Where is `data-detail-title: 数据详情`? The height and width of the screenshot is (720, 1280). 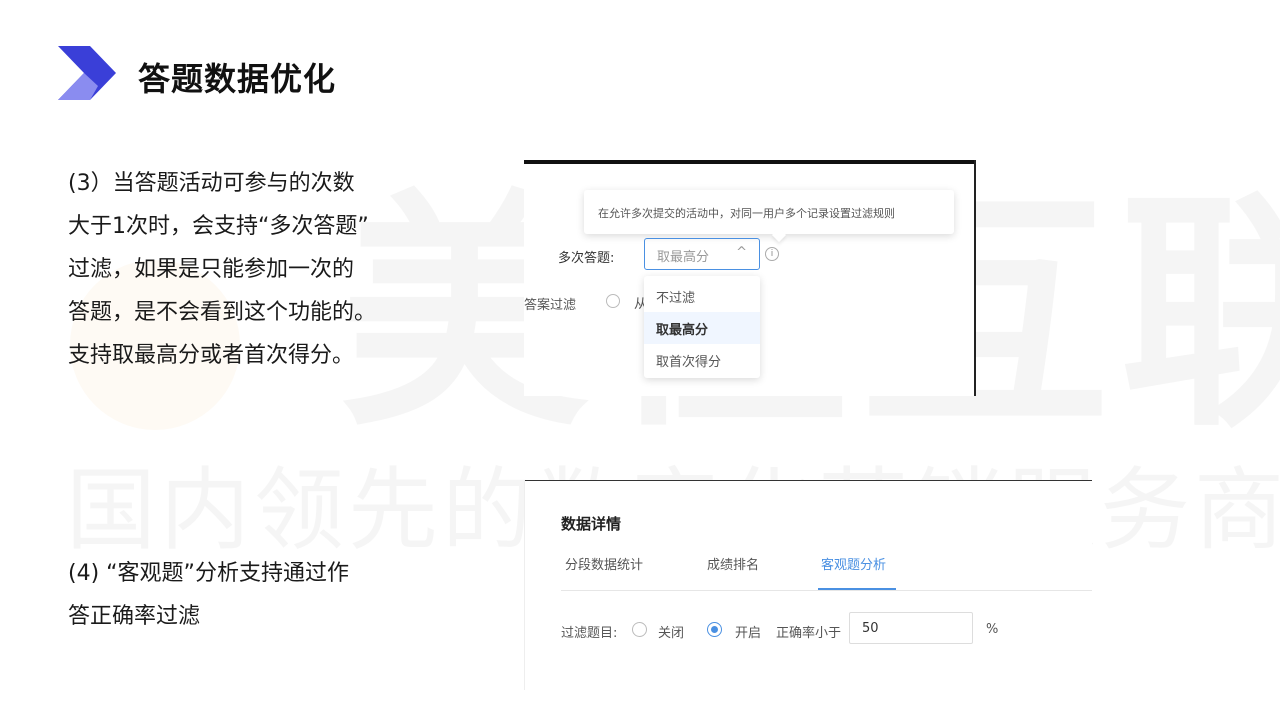 data-detail-title: 数据详情 is located at coordinates (591, 524).